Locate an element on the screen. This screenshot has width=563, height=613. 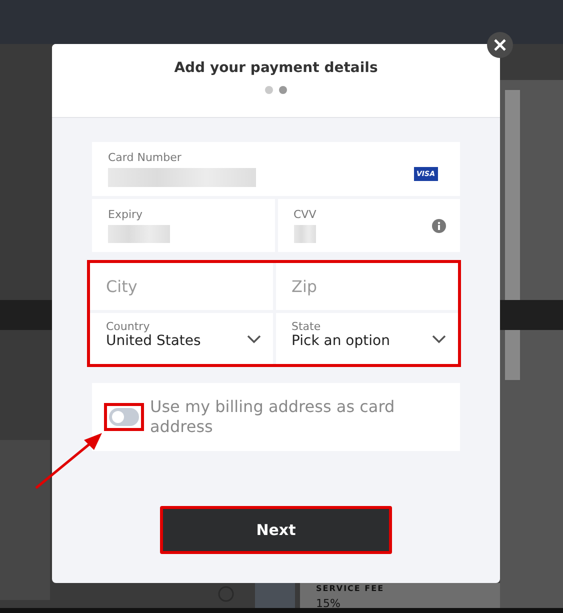
city-field: City is located at coordinates (181, 286).